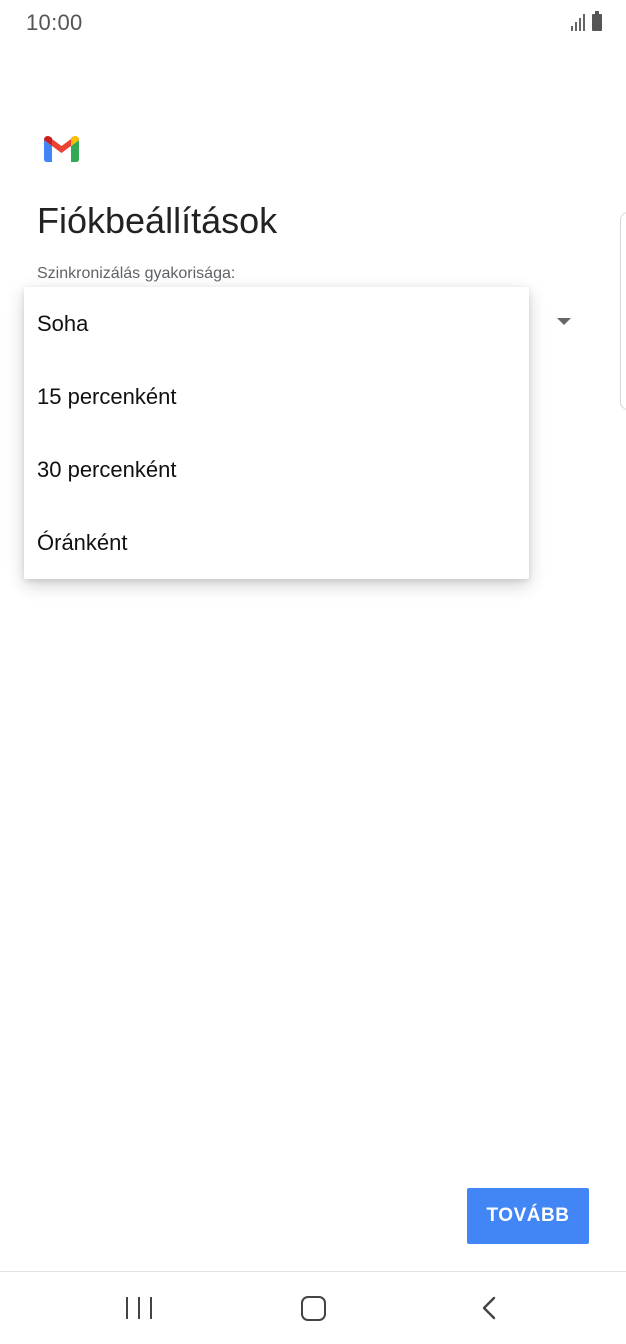 The image size is (626, 1344). What do you see at coordinates (623, 311) in the screenshot?
I see `edge-panel-handle` at bounding box center [623, 311].